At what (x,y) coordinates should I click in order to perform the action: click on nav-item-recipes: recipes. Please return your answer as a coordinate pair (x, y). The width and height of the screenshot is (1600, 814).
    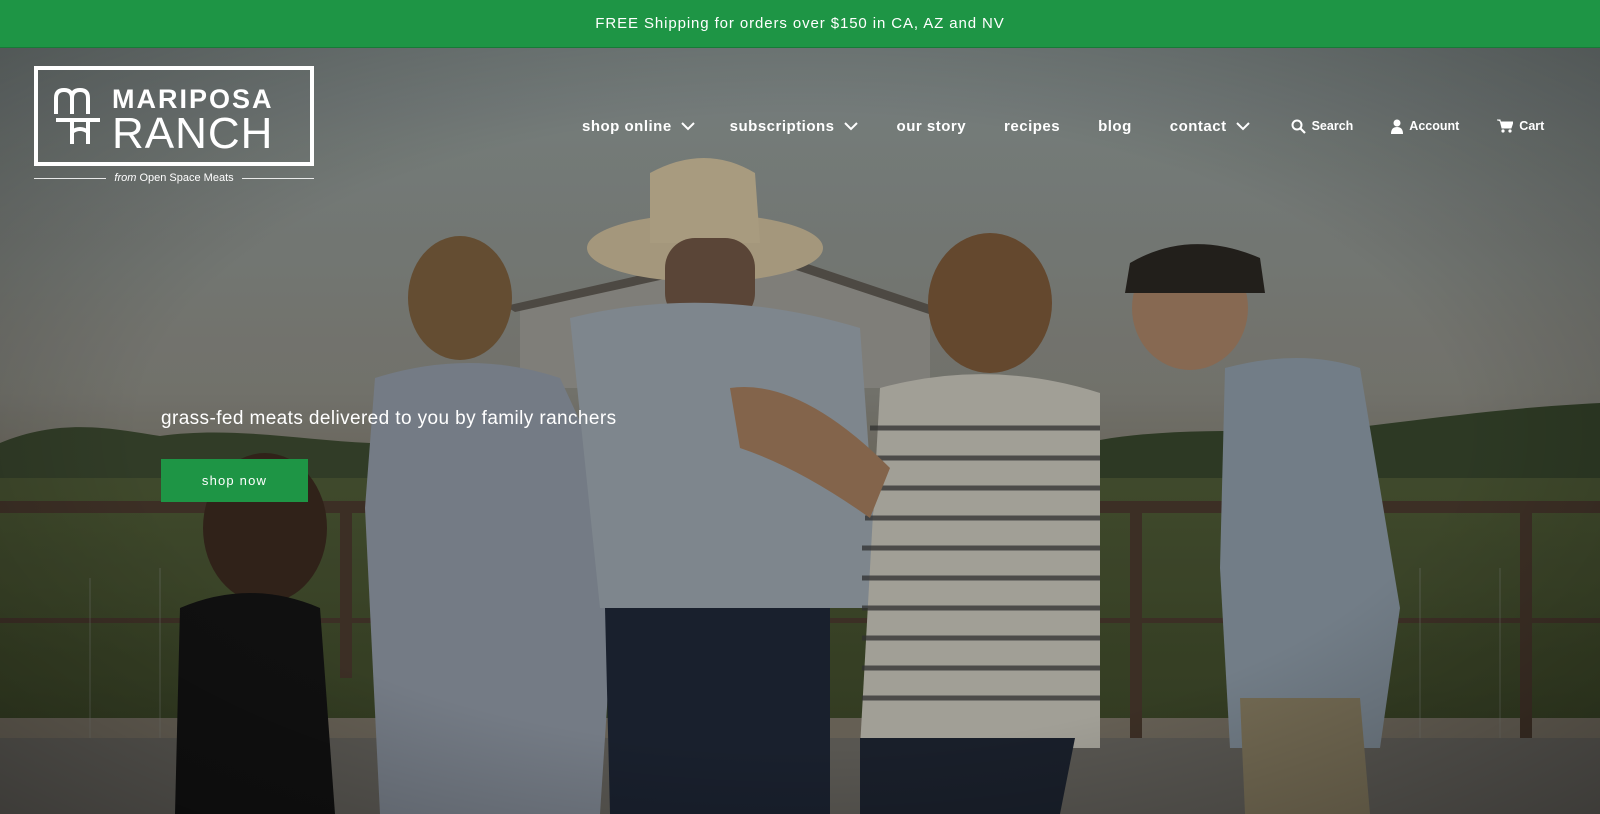
    Looking at the image, I should click on (1032, 126).